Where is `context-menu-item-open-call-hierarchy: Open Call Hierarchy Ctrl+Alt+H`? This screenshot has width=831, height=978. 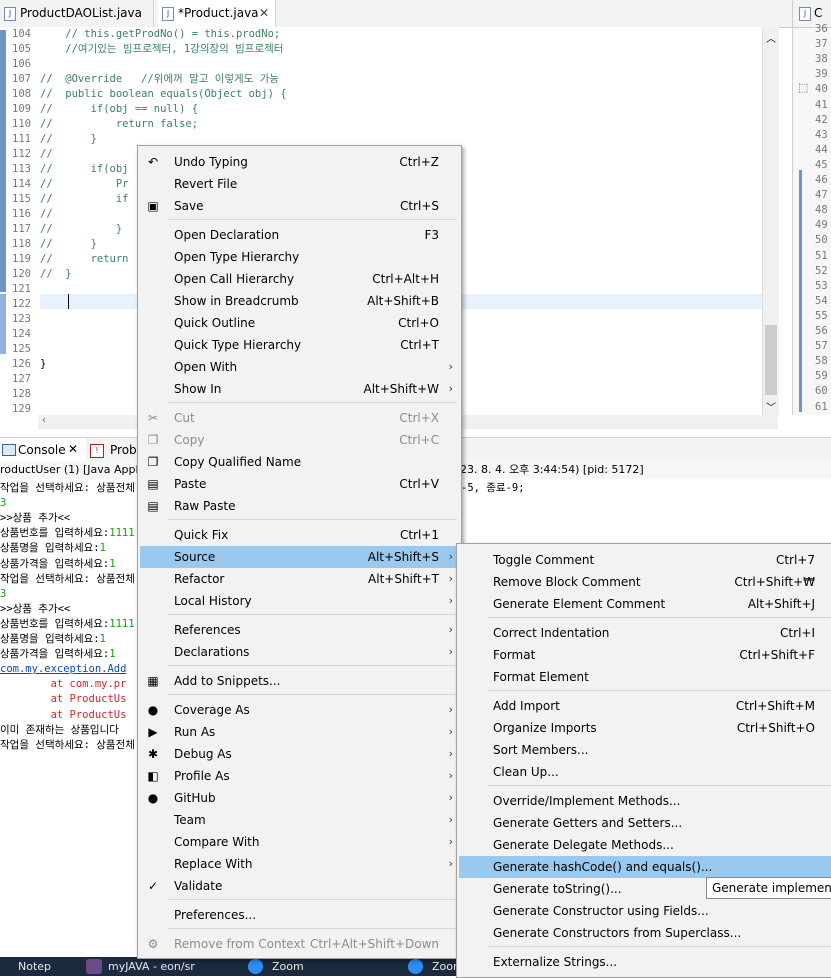 context-menu-item-open-call-hierarchy: Open Call Hierarchy Ctrl+Alt+H is located at coordinates (300, 279).